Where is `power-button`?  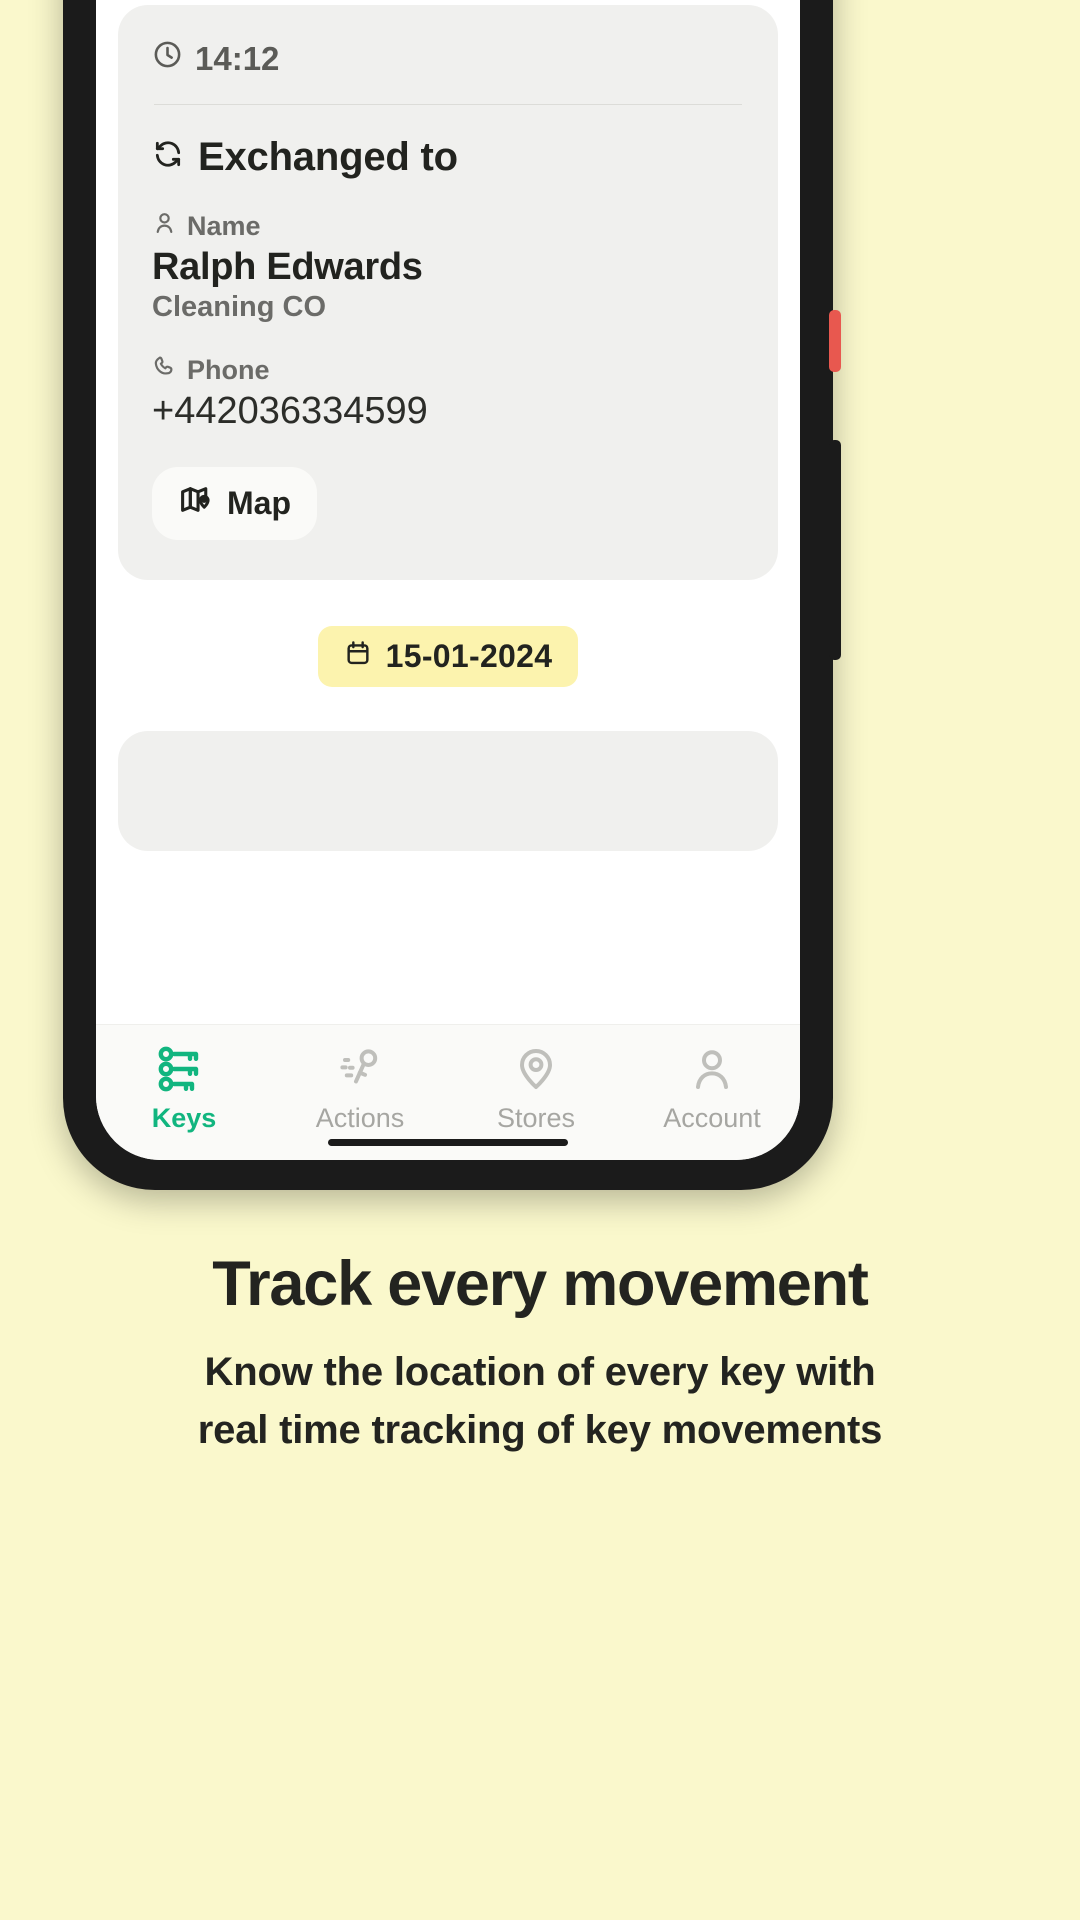
power-button is located at coordinates (835, 550).